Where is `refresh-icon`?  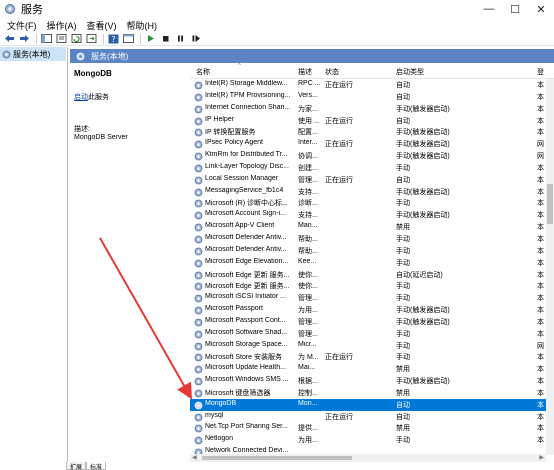
refresh-icon is located at coordinates (76, 38).